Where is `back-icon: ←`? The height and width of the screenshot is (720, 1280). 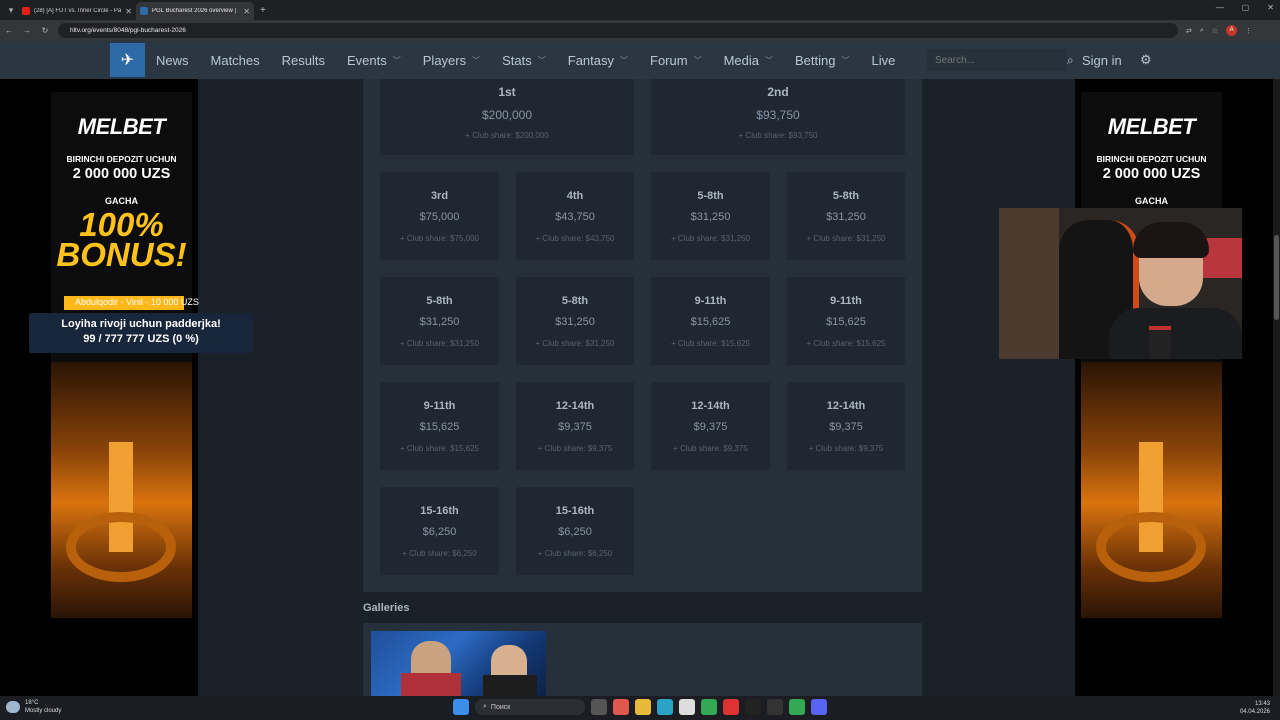 back-icon: ← is located at coordinates (9, 30).